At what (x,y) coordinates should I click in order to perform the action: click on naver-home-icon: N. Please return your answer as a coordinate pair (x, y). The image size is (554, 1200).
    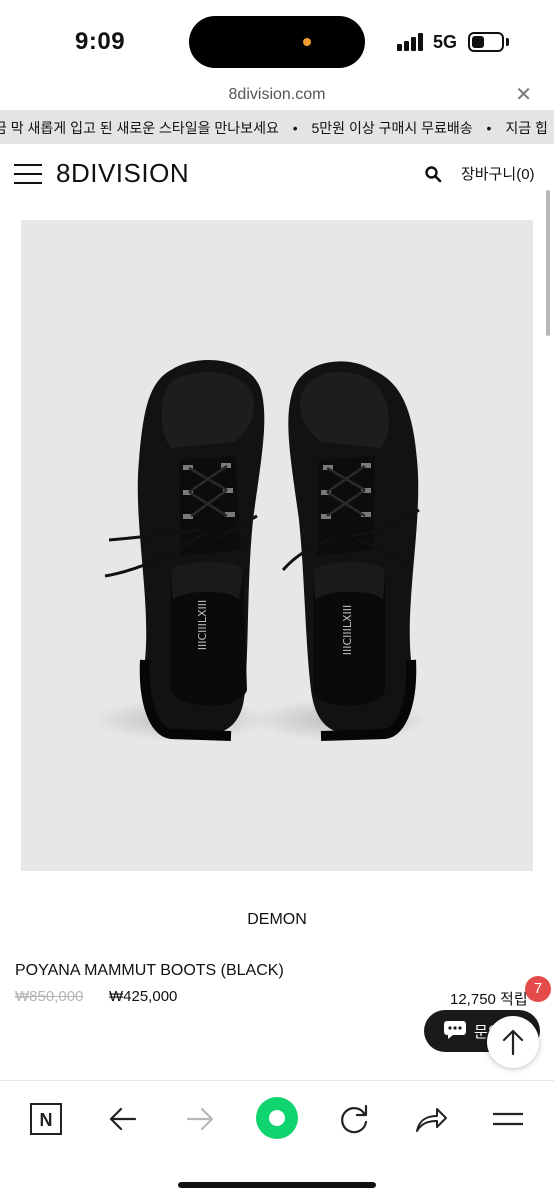
    Looking at the image, I should click on (46, 1119).